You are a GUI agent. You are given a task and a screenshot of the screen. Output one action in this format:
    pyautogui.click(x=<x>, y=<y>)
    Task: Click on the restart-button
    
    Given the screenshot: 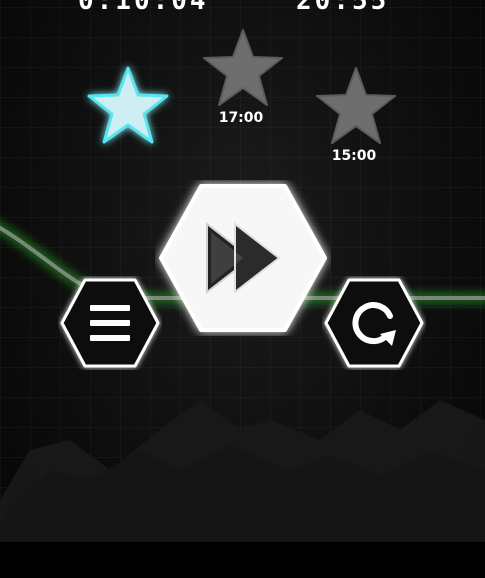 What is the action you would take?
    pyautogui.click(x=374, y=323)
    